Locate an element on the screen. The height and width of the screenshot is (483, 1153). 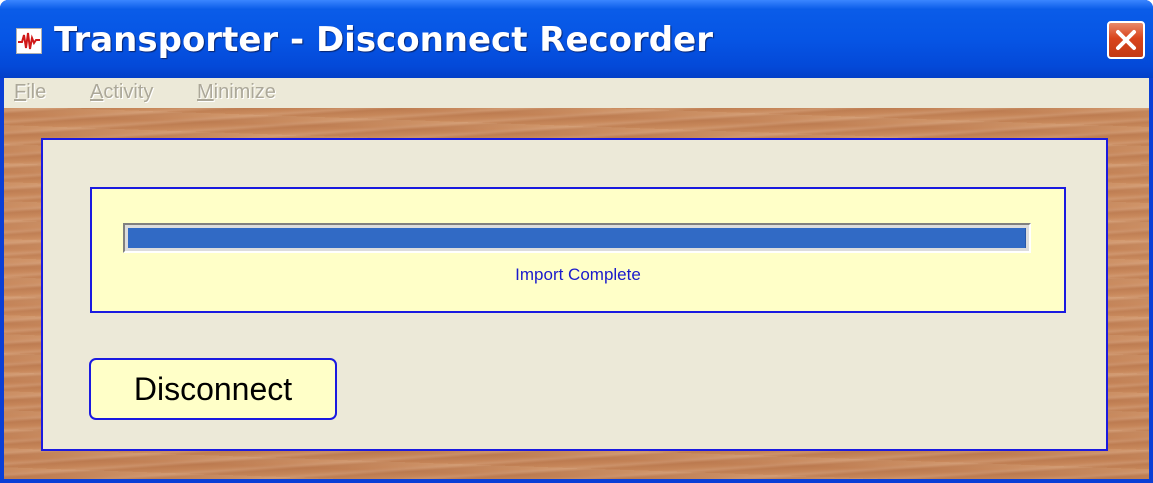
close-button is located at coordinates (1126, 40).